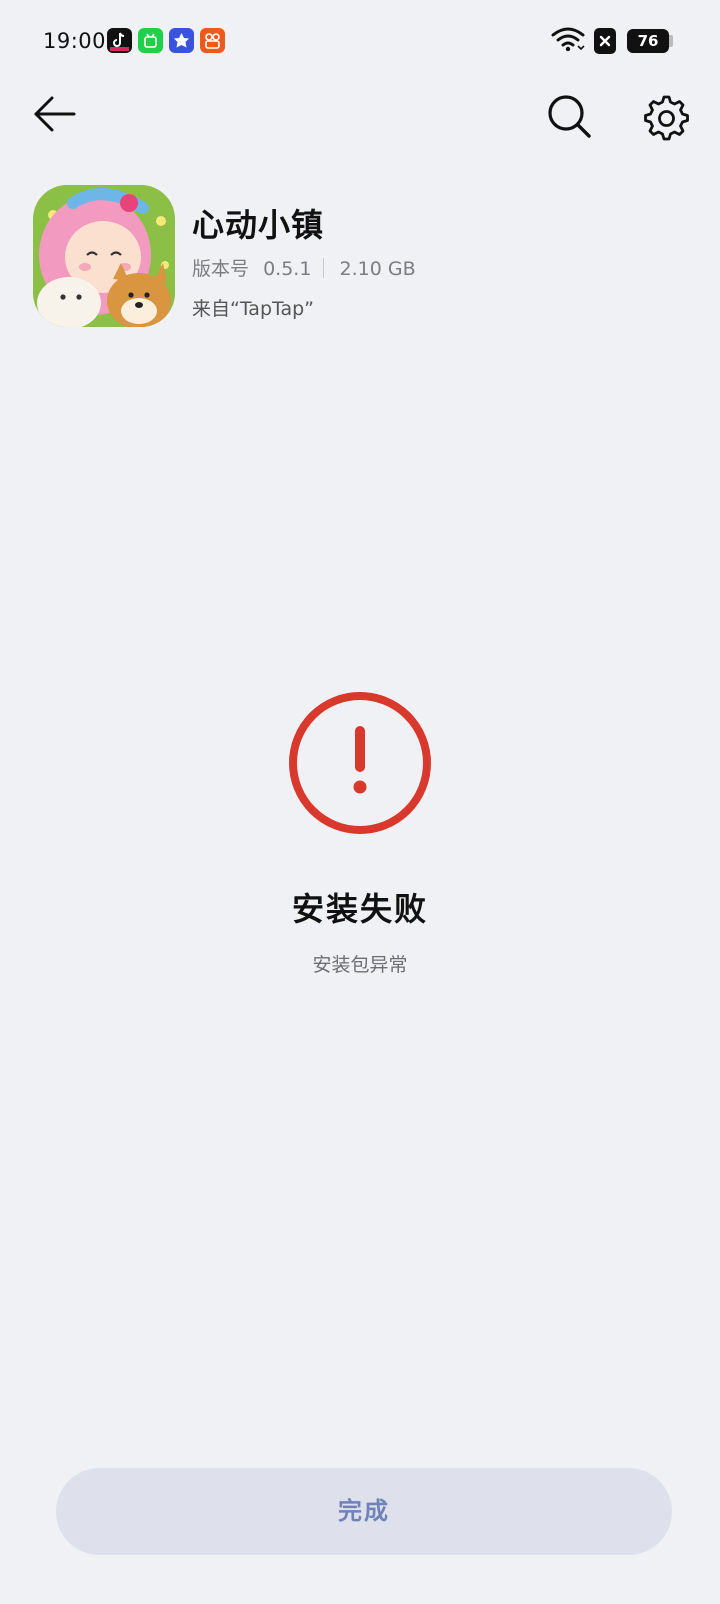 This screenshot has width=720, height=1604. I want to click on app-meta: 版本号 0.5.1 2.10 GB, so click(304, 267).